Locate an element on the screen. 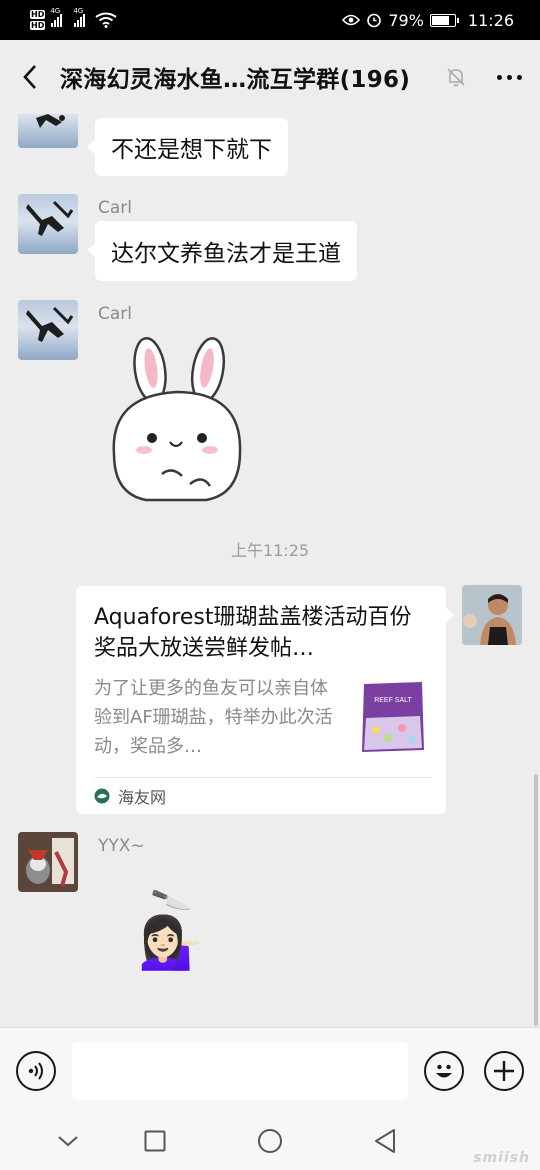  nav-hide-button is located at coordinates (68, 1141).